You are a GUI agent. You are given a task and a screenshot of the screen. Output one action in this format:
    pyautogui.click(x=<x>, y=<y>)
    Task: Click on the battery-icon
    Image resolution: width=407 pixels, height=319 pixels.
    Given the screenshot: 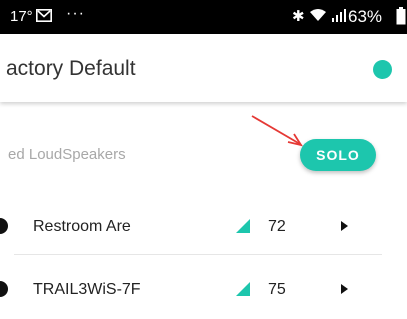 What is the action you would take?
    pyautogui.click(x=401, y=16)
    